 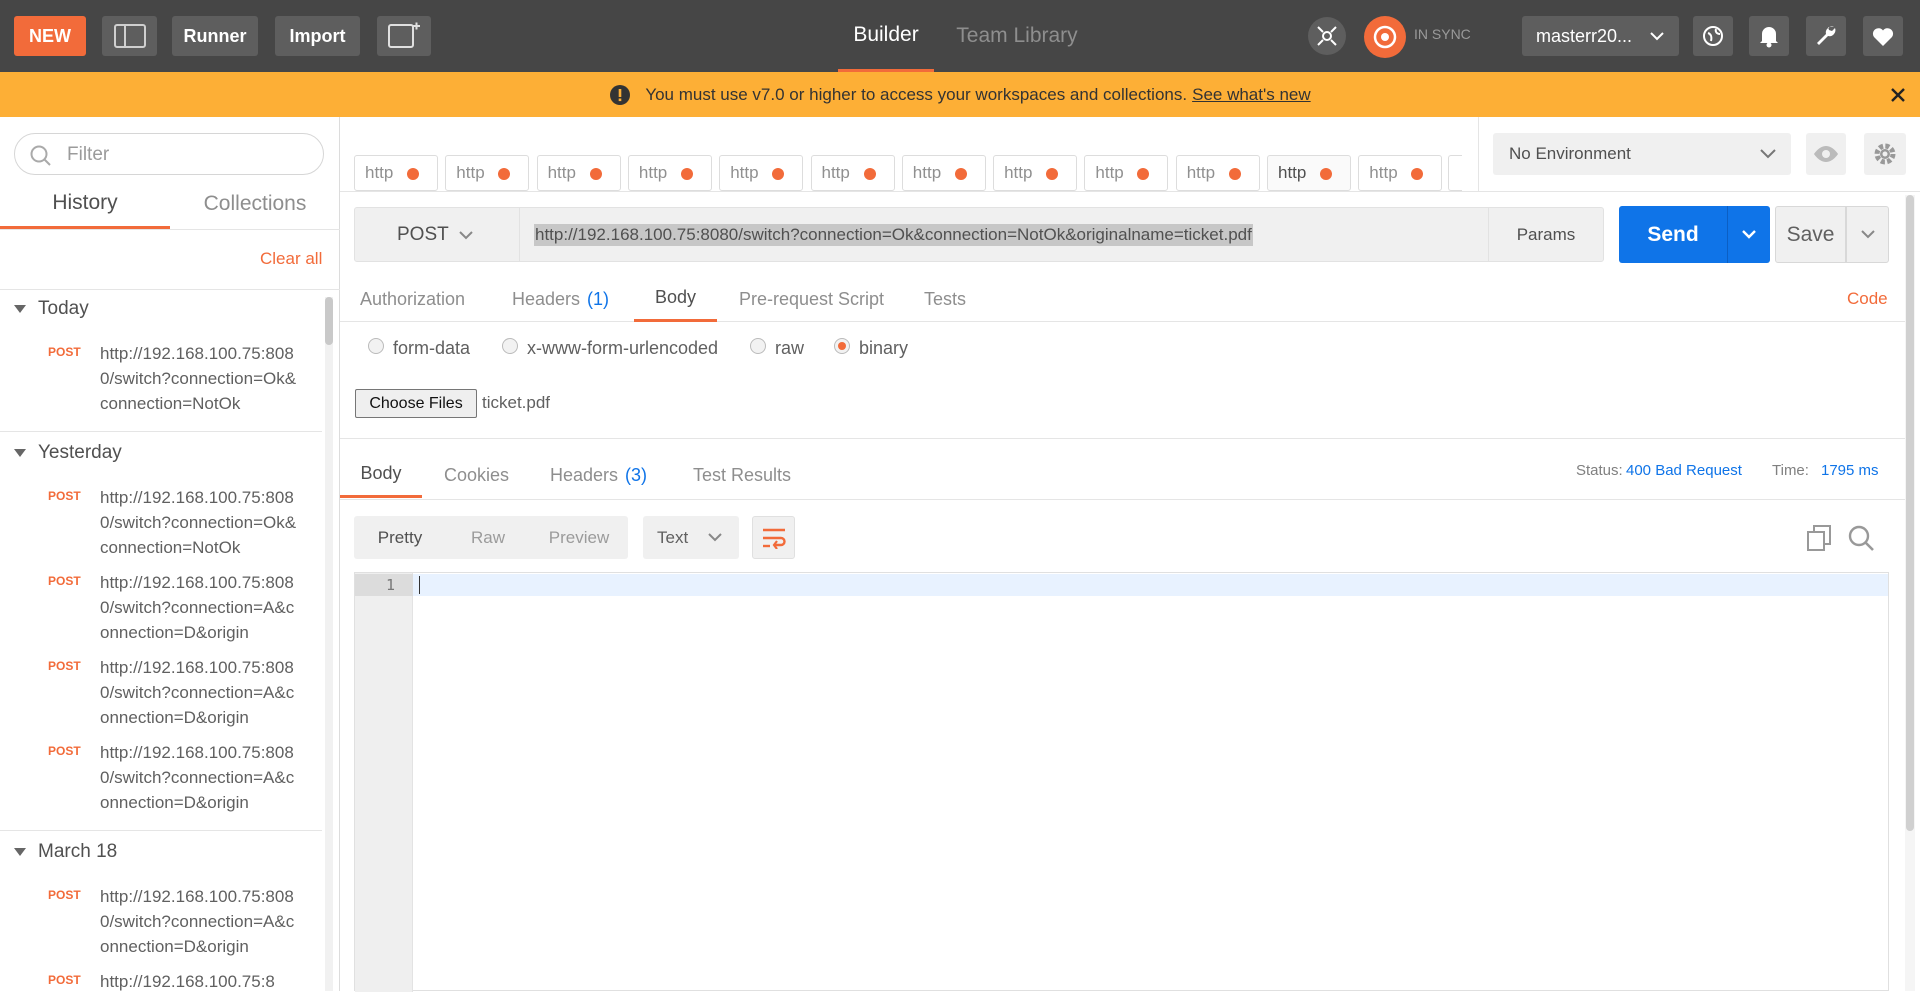 I want to click on params-button: Params, so click(x=1546, y=234).